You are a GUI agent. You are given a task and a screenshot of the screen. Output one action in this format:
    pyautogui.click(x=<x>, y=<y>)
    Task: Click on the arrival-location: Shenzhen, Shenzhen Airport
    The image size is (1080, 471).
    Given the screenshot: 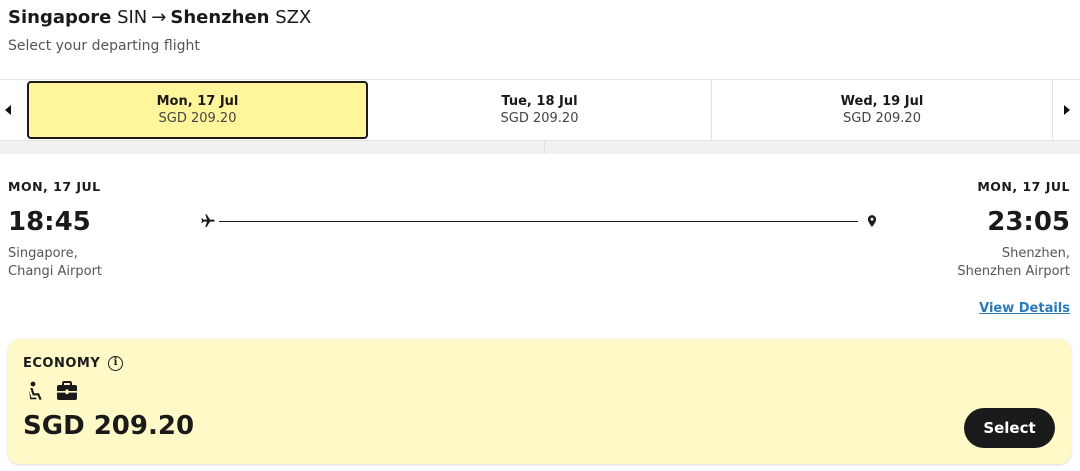 What is the action you would take?
    pyautogui.click(x=1013, y=263)
    